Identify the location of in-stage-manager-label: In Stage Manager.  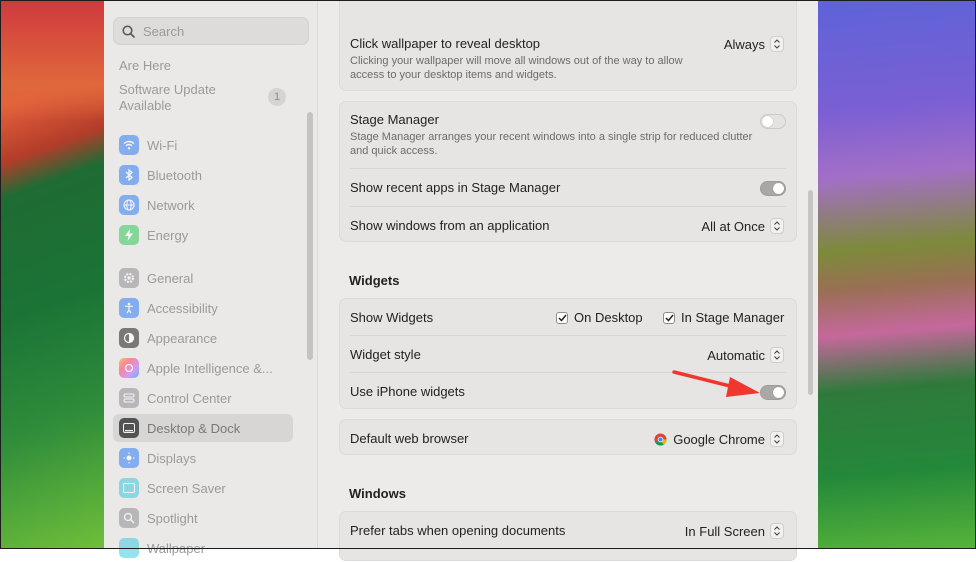
(733, 317).